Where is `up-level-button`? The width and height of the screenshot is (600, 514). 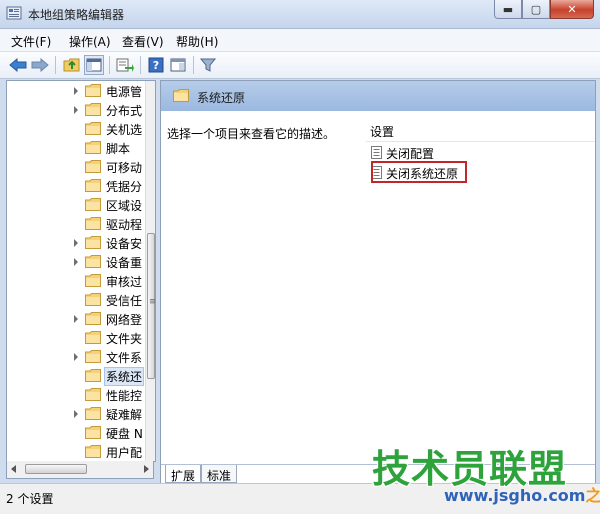
up-level-button is located at coordinates (72, 65).